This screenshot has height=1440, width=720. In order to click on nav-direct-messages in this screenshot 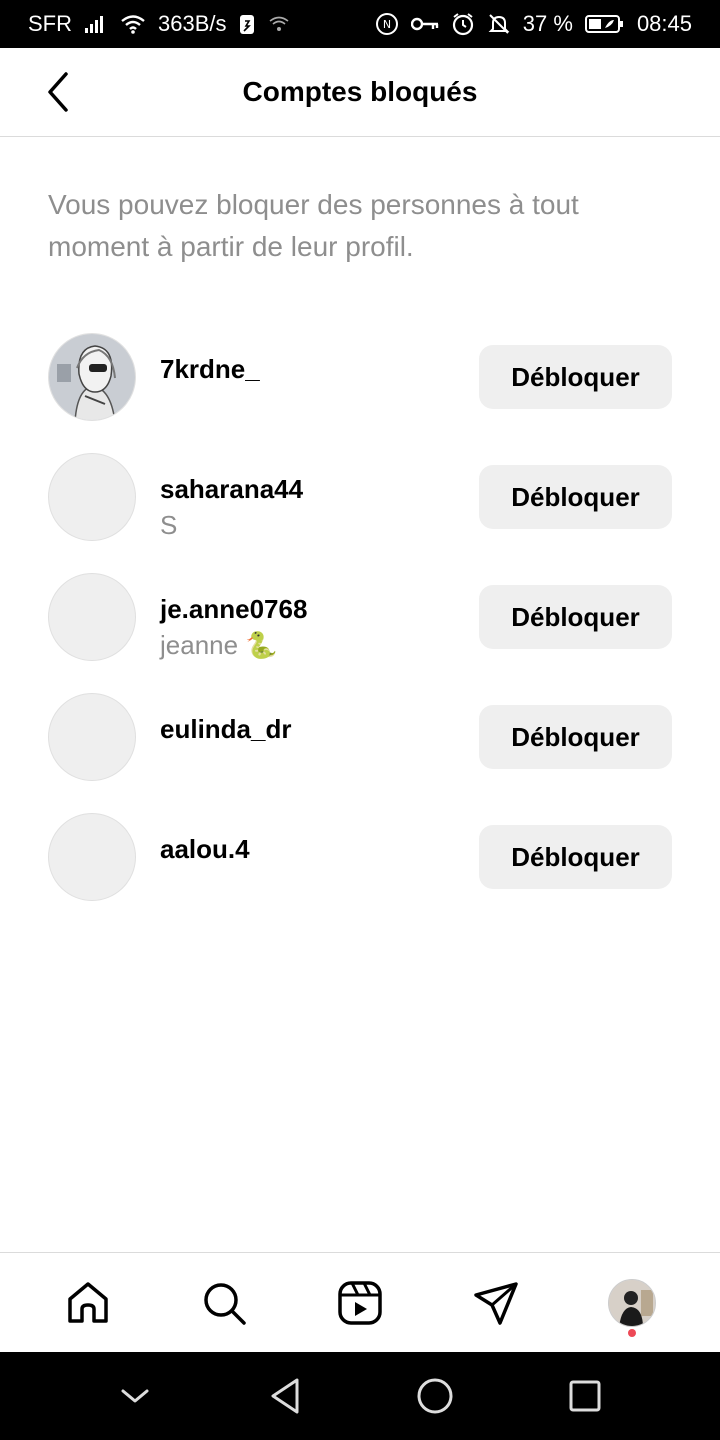, I will do `click(496, 1303)`.